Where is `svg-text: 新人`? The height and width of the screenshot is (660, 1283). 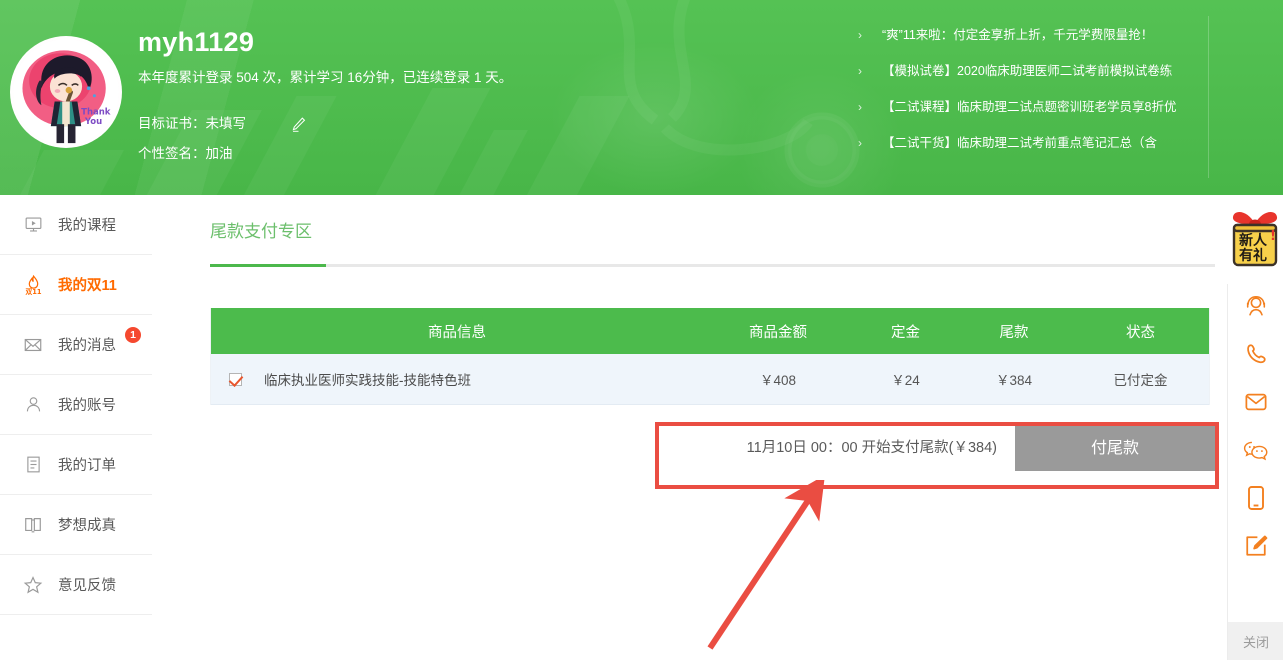 svg-text: 新人 is located at coordinates (1253, 240).